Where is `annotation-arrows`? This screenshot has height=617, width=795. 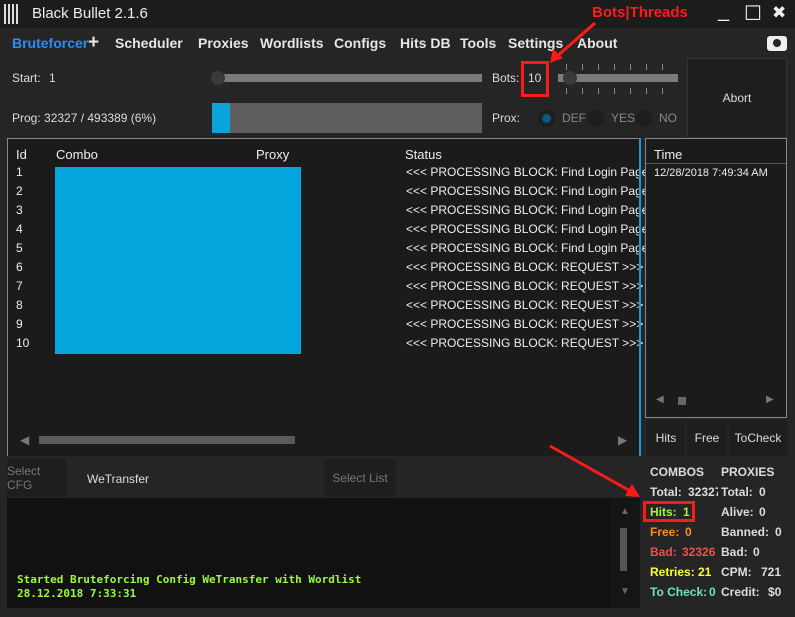
annotation-arrows is located at coordinates (594, 259).